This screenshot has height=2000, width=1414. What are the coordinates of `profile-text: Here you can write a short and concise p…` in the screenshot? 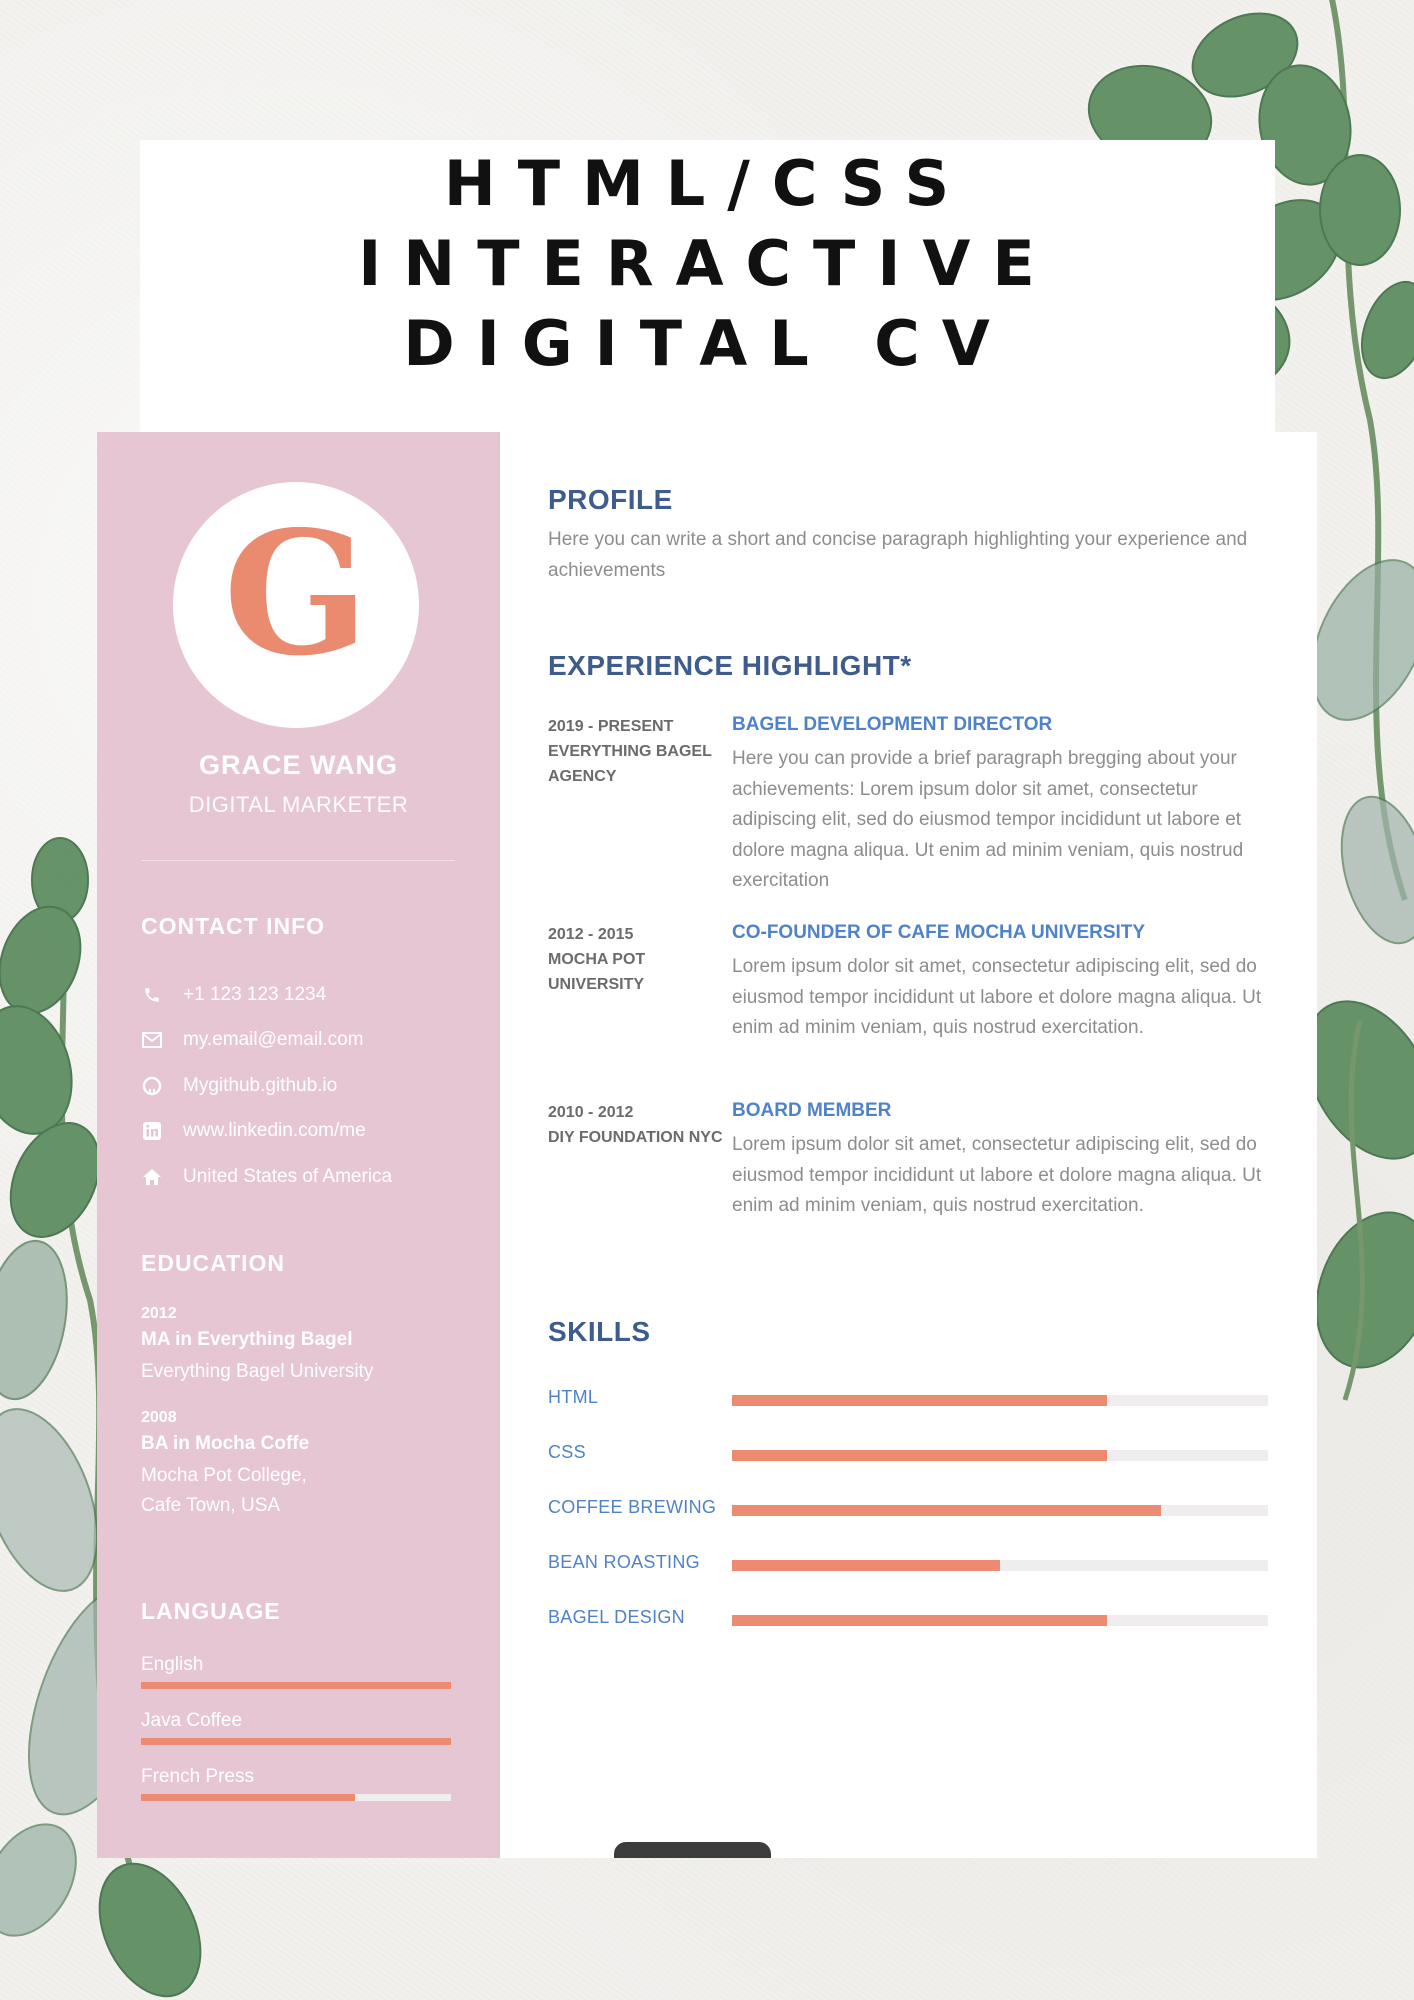 It's located at (898, 555).